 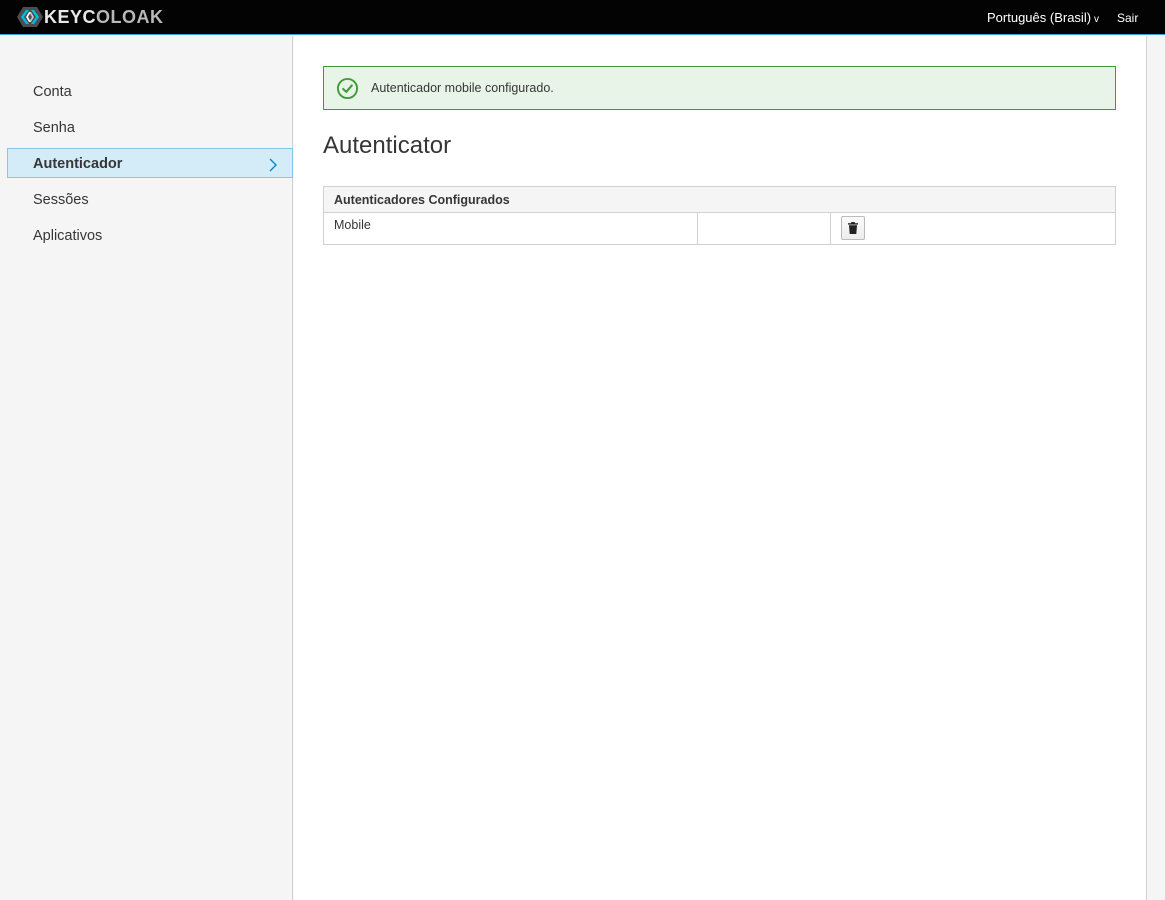 What do you see at coordinates (150, 91) in the screenshot?
I see `sidebar-item-conta: Conta` at bounding box center [150, 91].